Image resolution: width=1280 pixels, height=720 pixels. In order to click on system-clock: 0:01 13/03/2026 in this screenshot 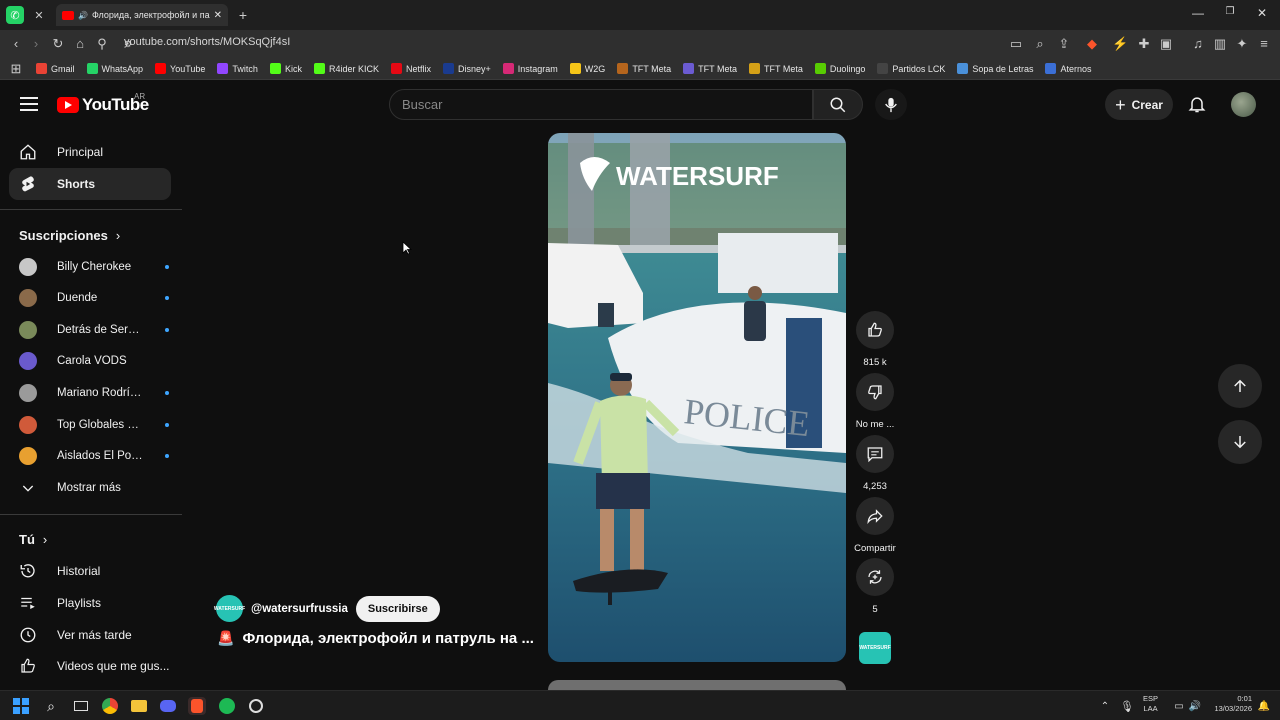, I will do `click(1229, 704)`.